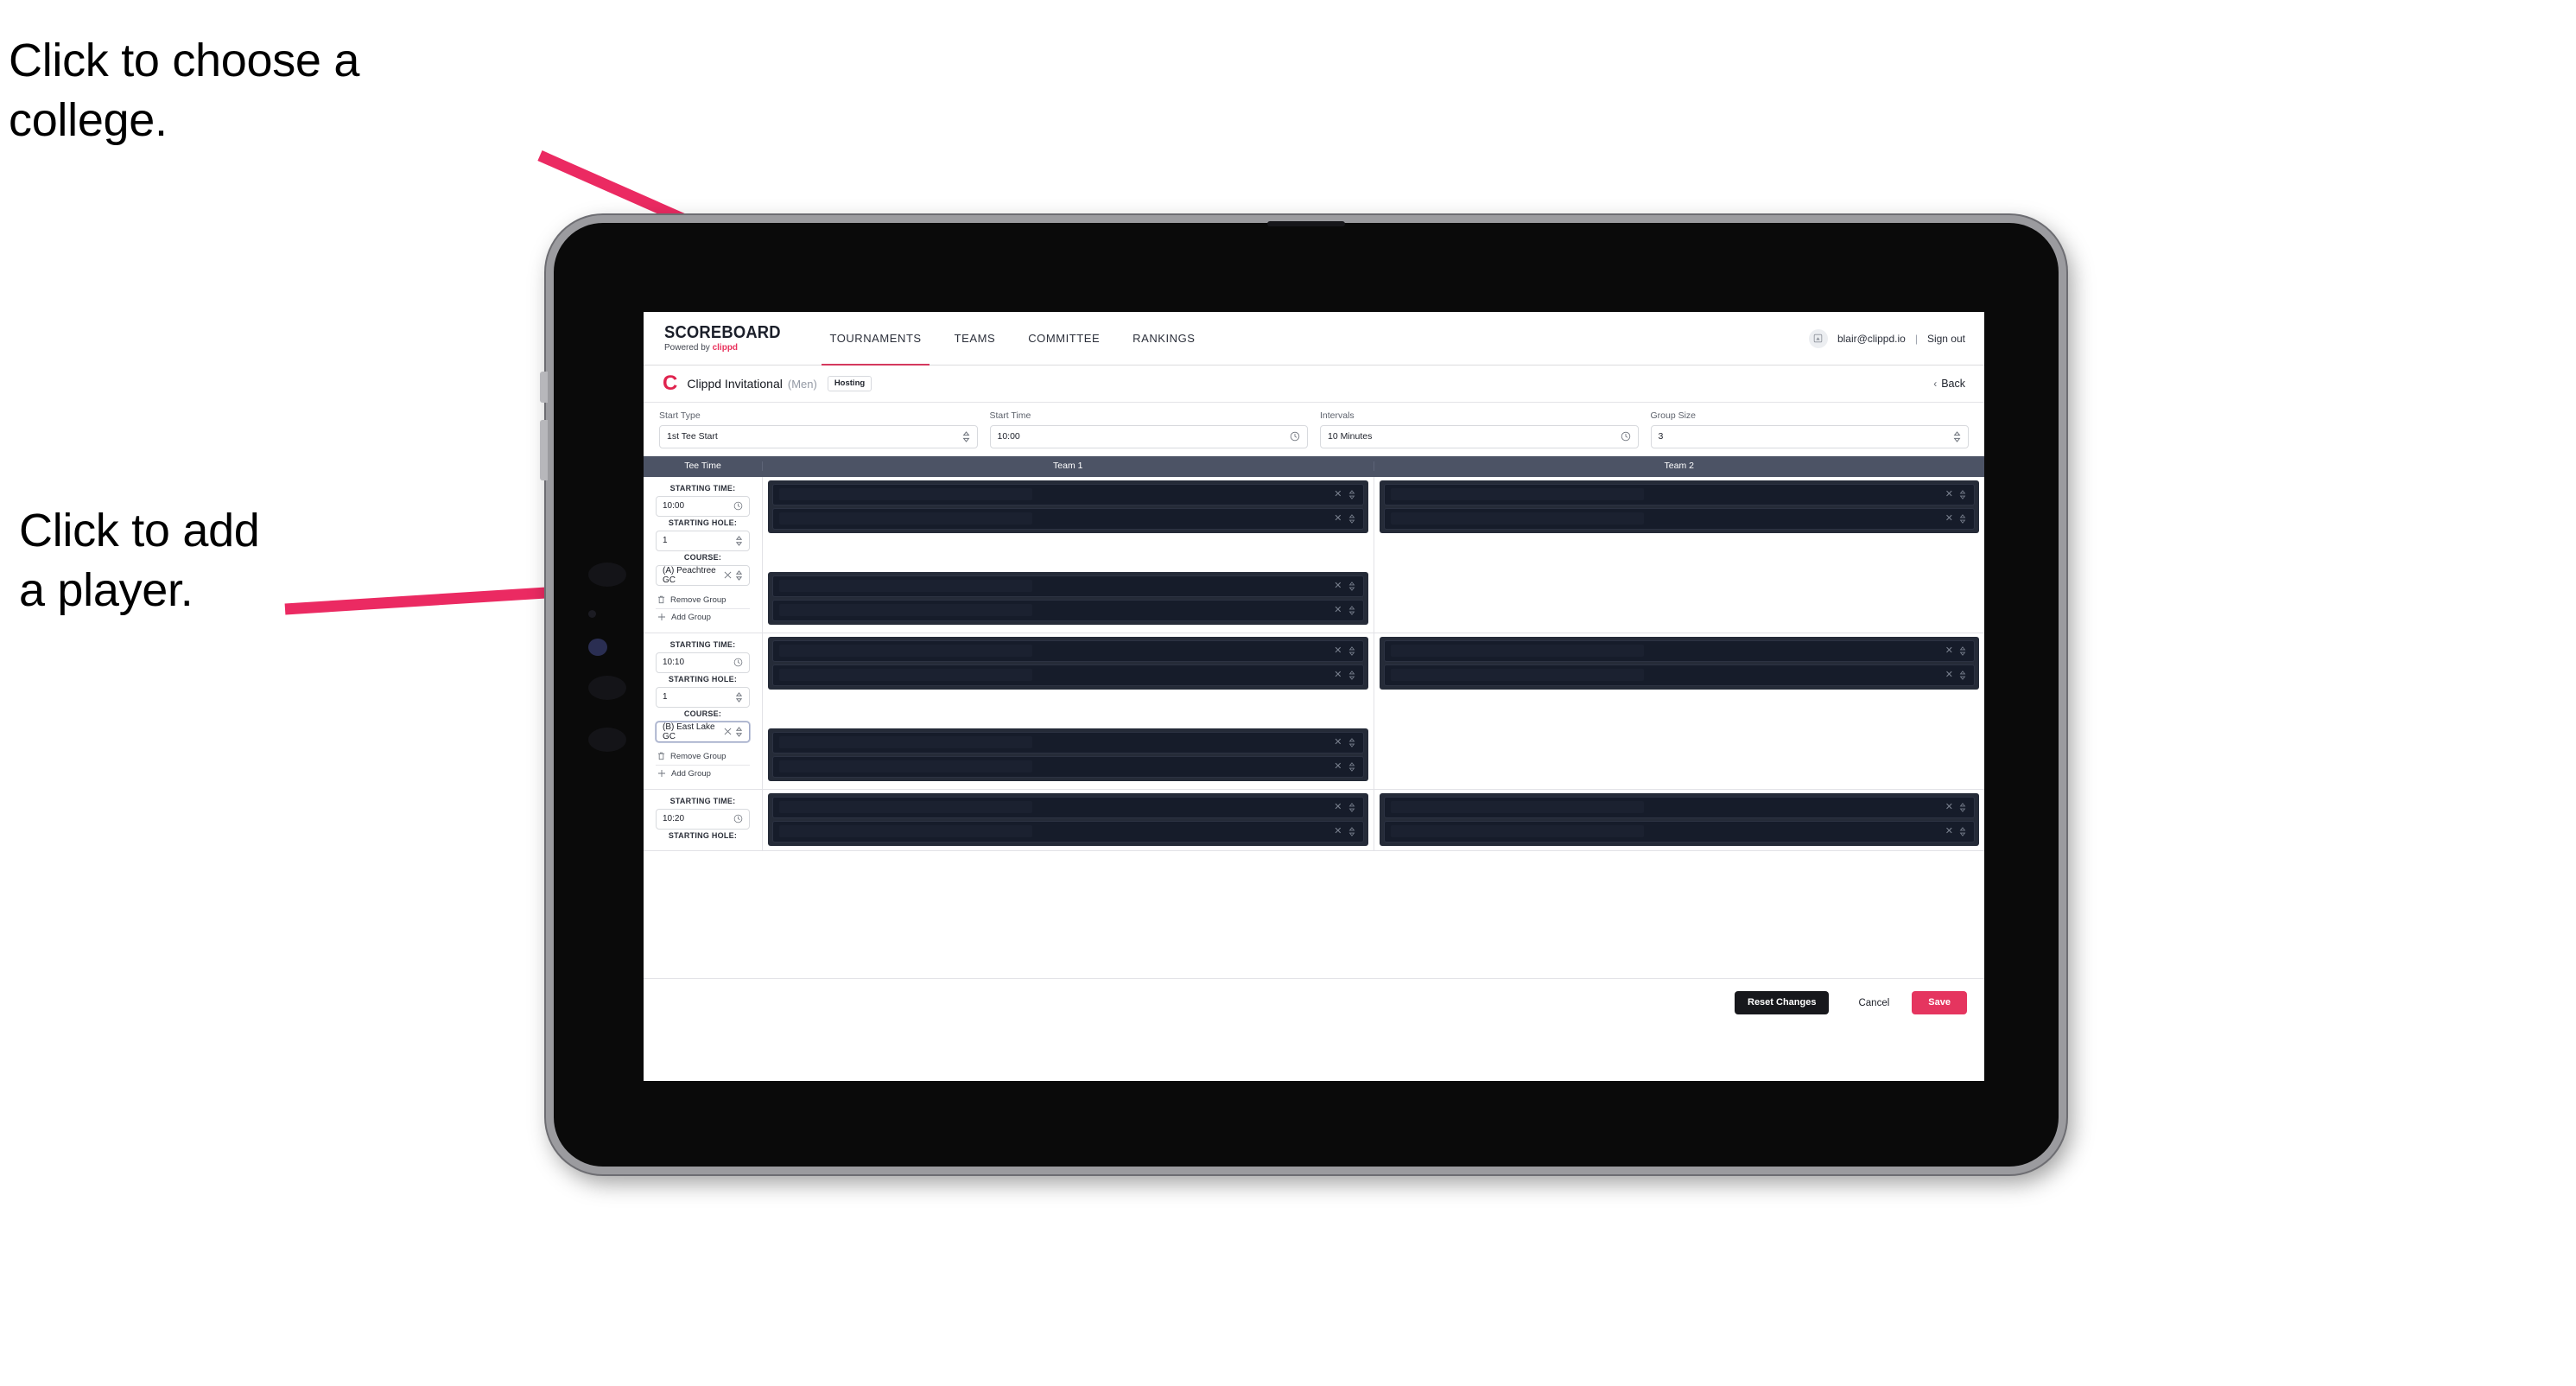 The width and height of the screenshot is (2576, 1386). Describe the element at coordinates (1818, 338) in the screenshot. I see `user-avatar-icon` at that location.